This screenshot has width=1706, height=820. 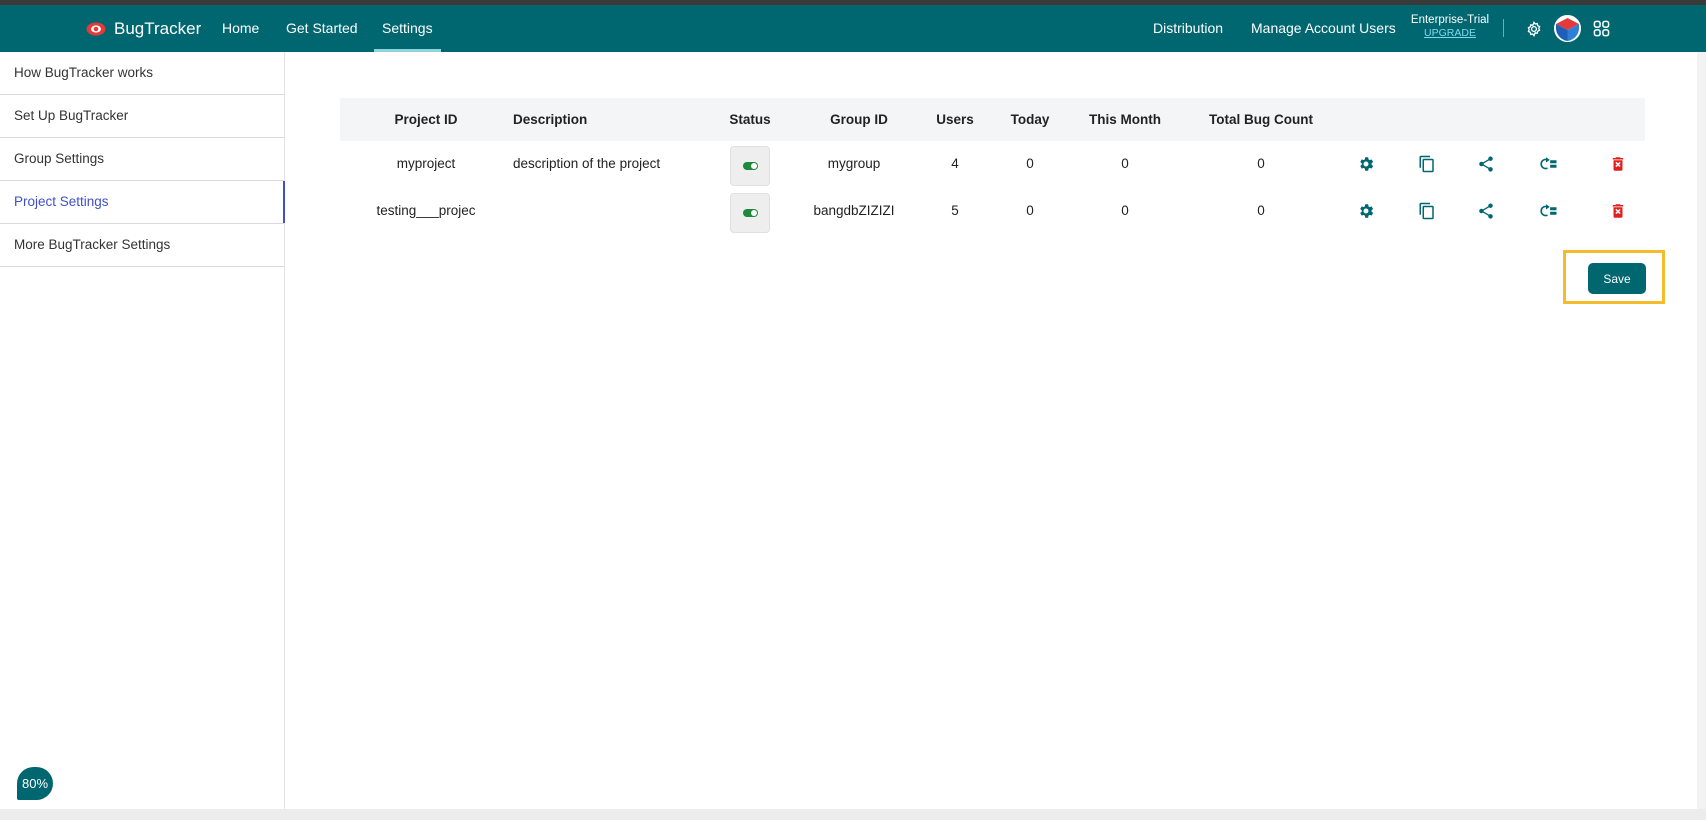 What do you see at coordinates (158, 28) in the screenshot?
I see `app-name: BugTracker` at bounding box center [158, 28].